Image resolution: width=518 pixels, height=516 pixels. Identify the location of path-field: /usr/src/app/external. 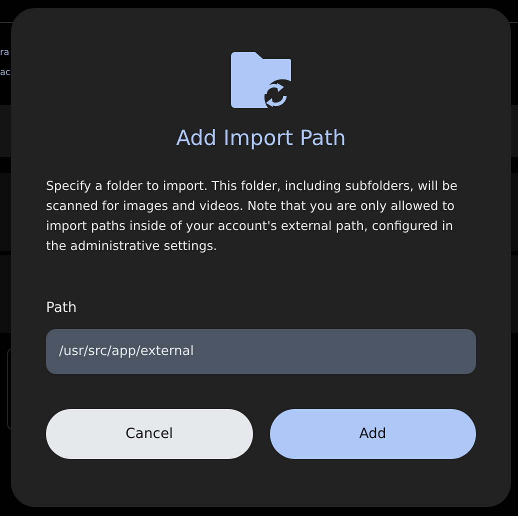
(261, 351).